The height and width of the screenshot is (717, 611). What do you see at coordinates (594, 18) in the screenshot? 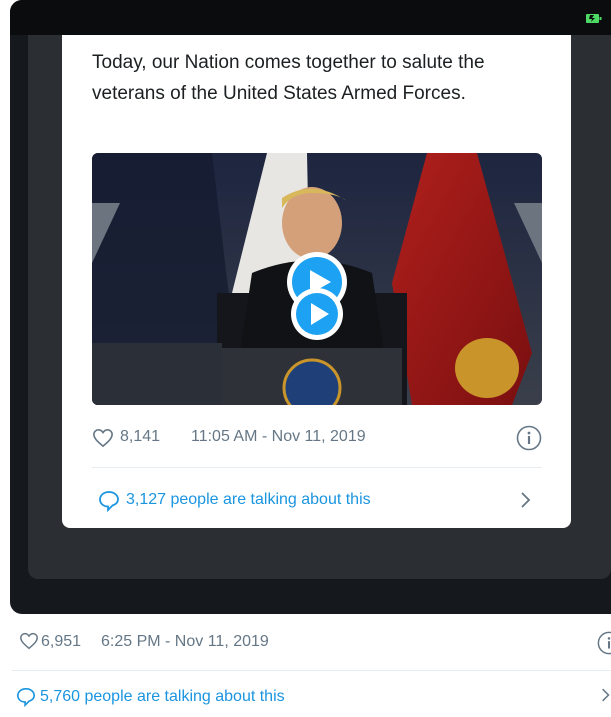
I see `battery-icon` at bounding box center [594, 18].